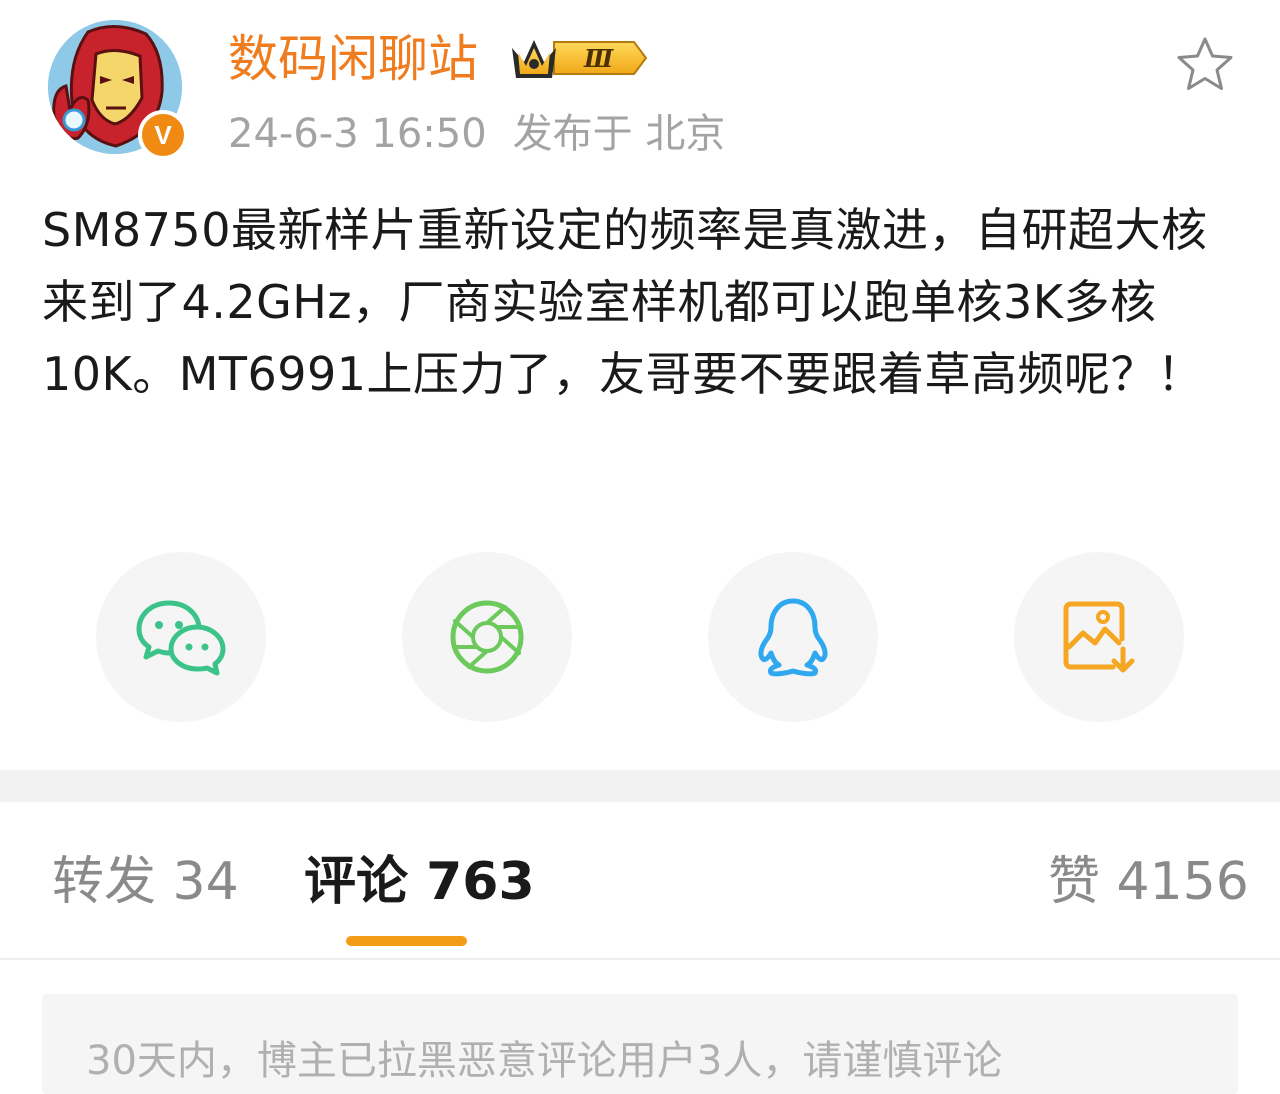  What do you see at coordinates (1205, 65) in the screenshot?
I see `star-outline-icon` at bounding box center [1205, 65].